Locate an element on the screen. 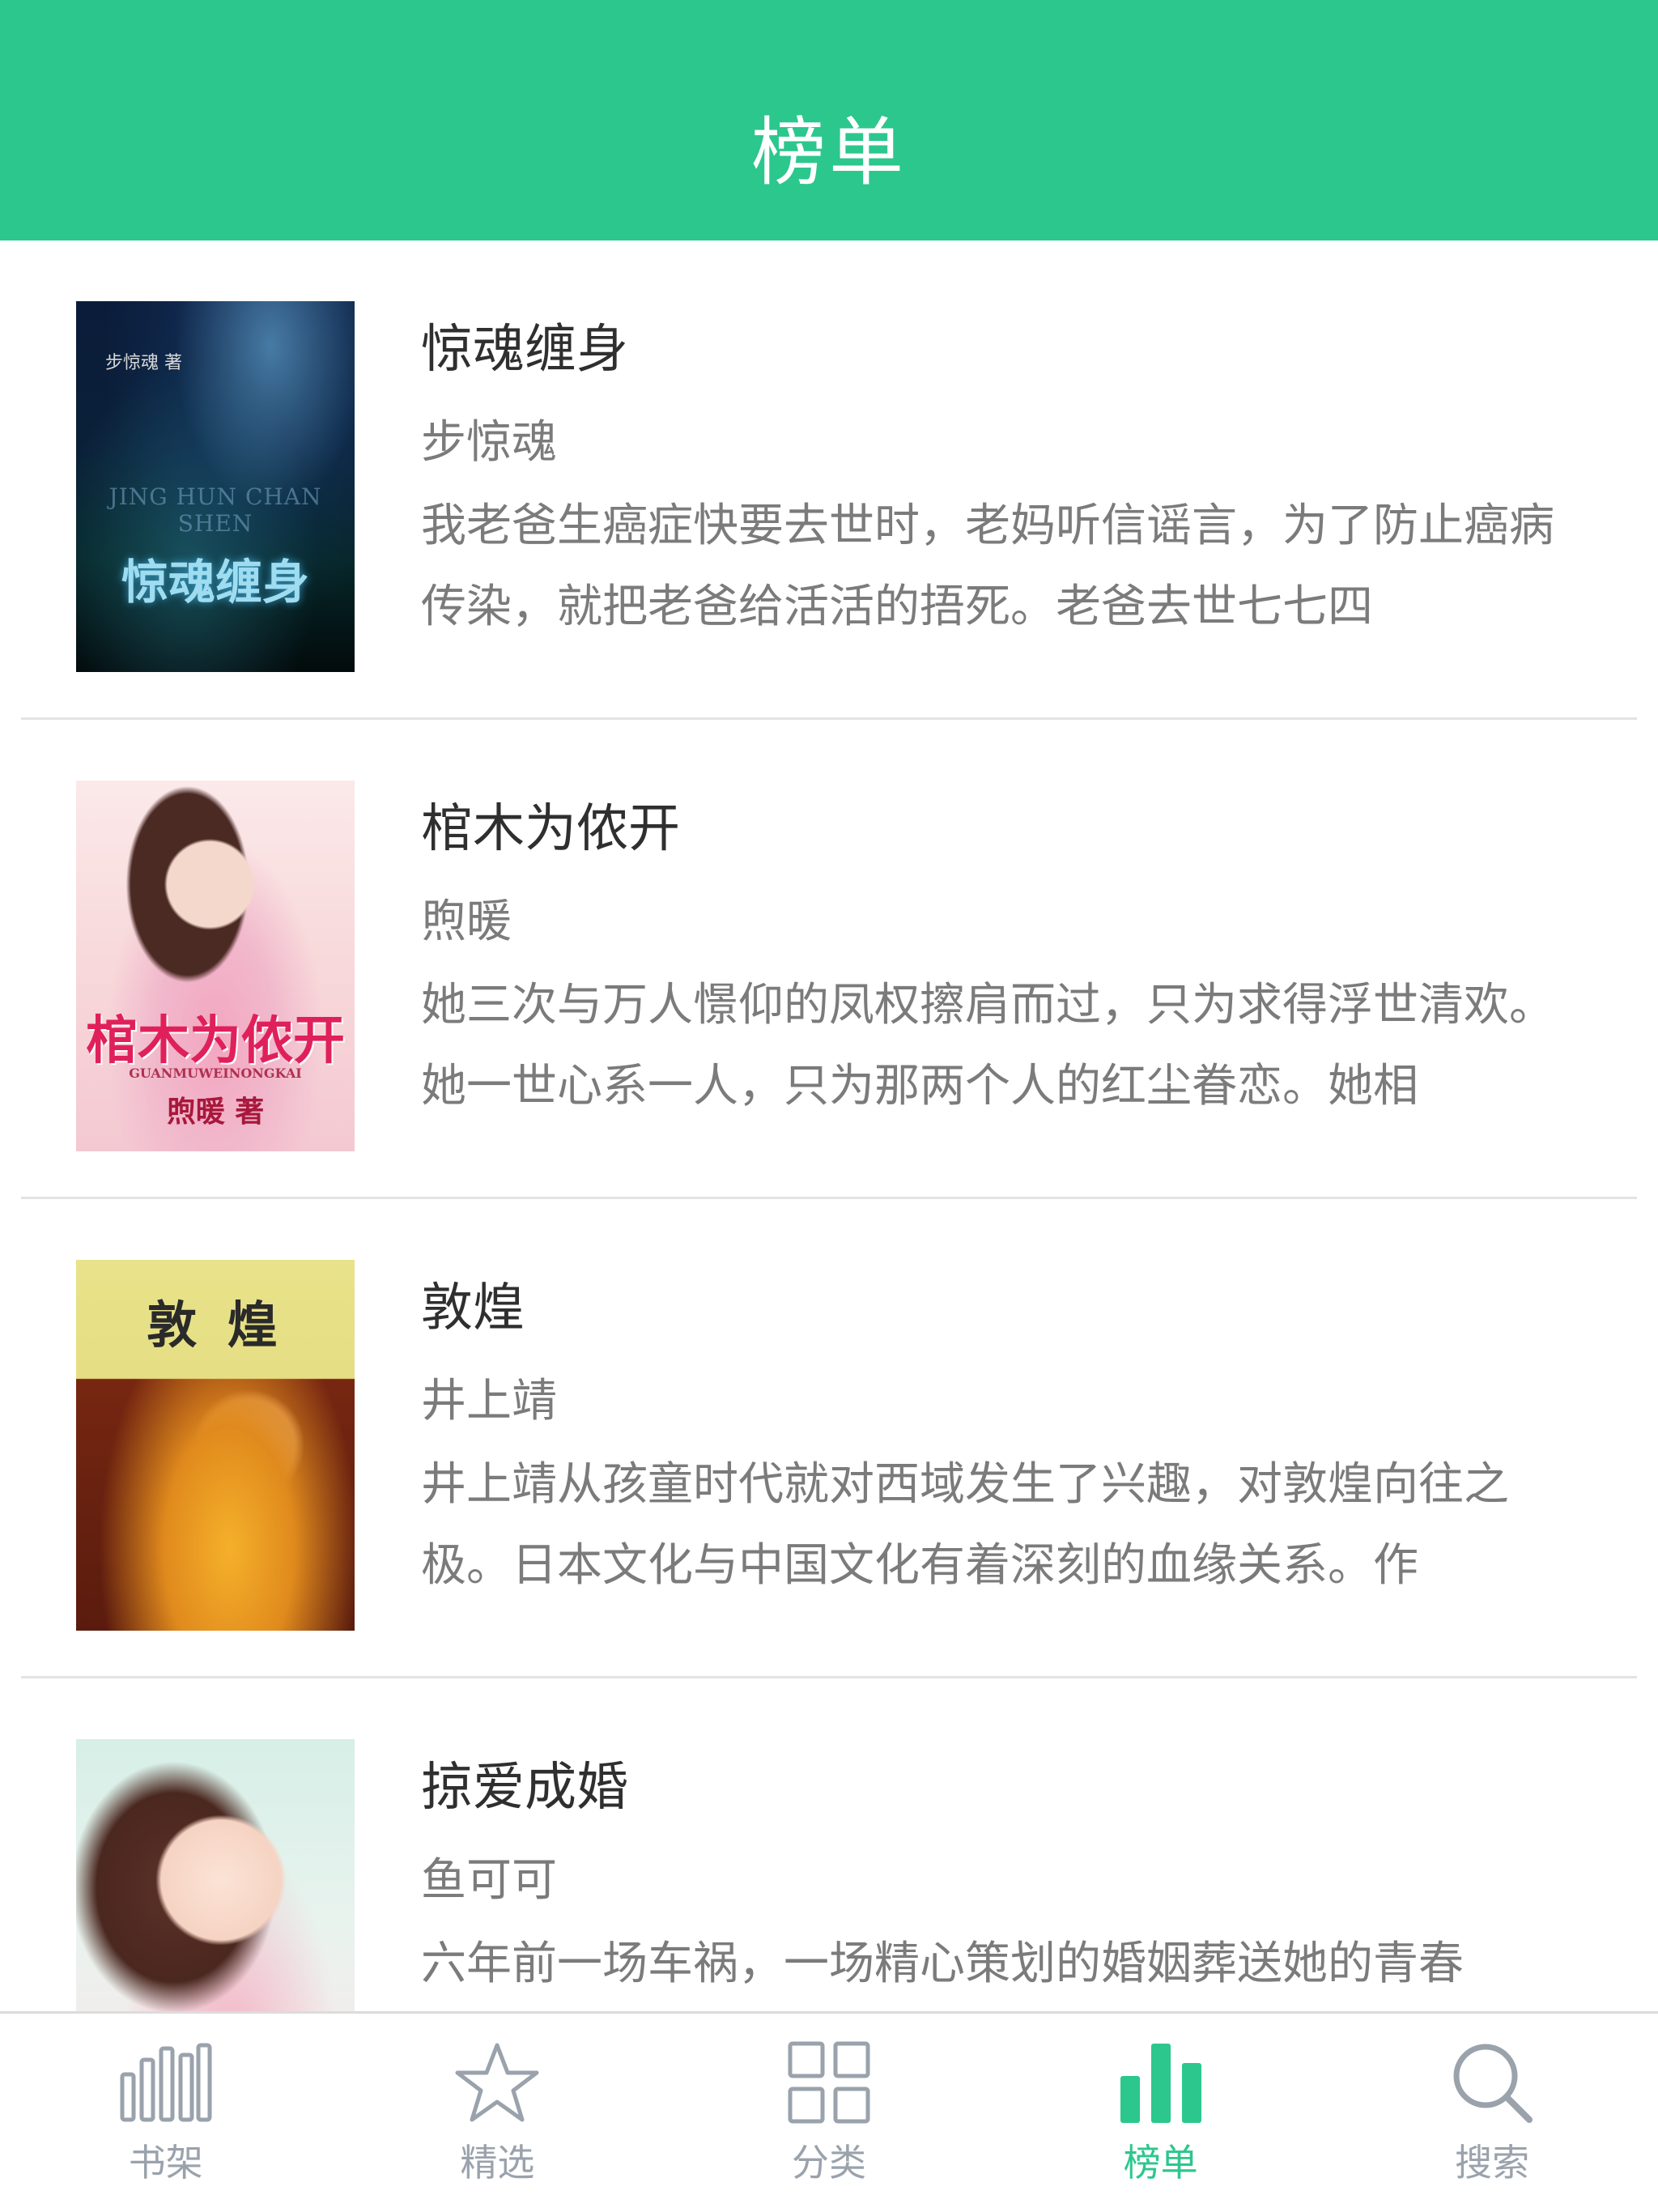  book-title: 惊魂缠身 is located at coordinates (524, 350).